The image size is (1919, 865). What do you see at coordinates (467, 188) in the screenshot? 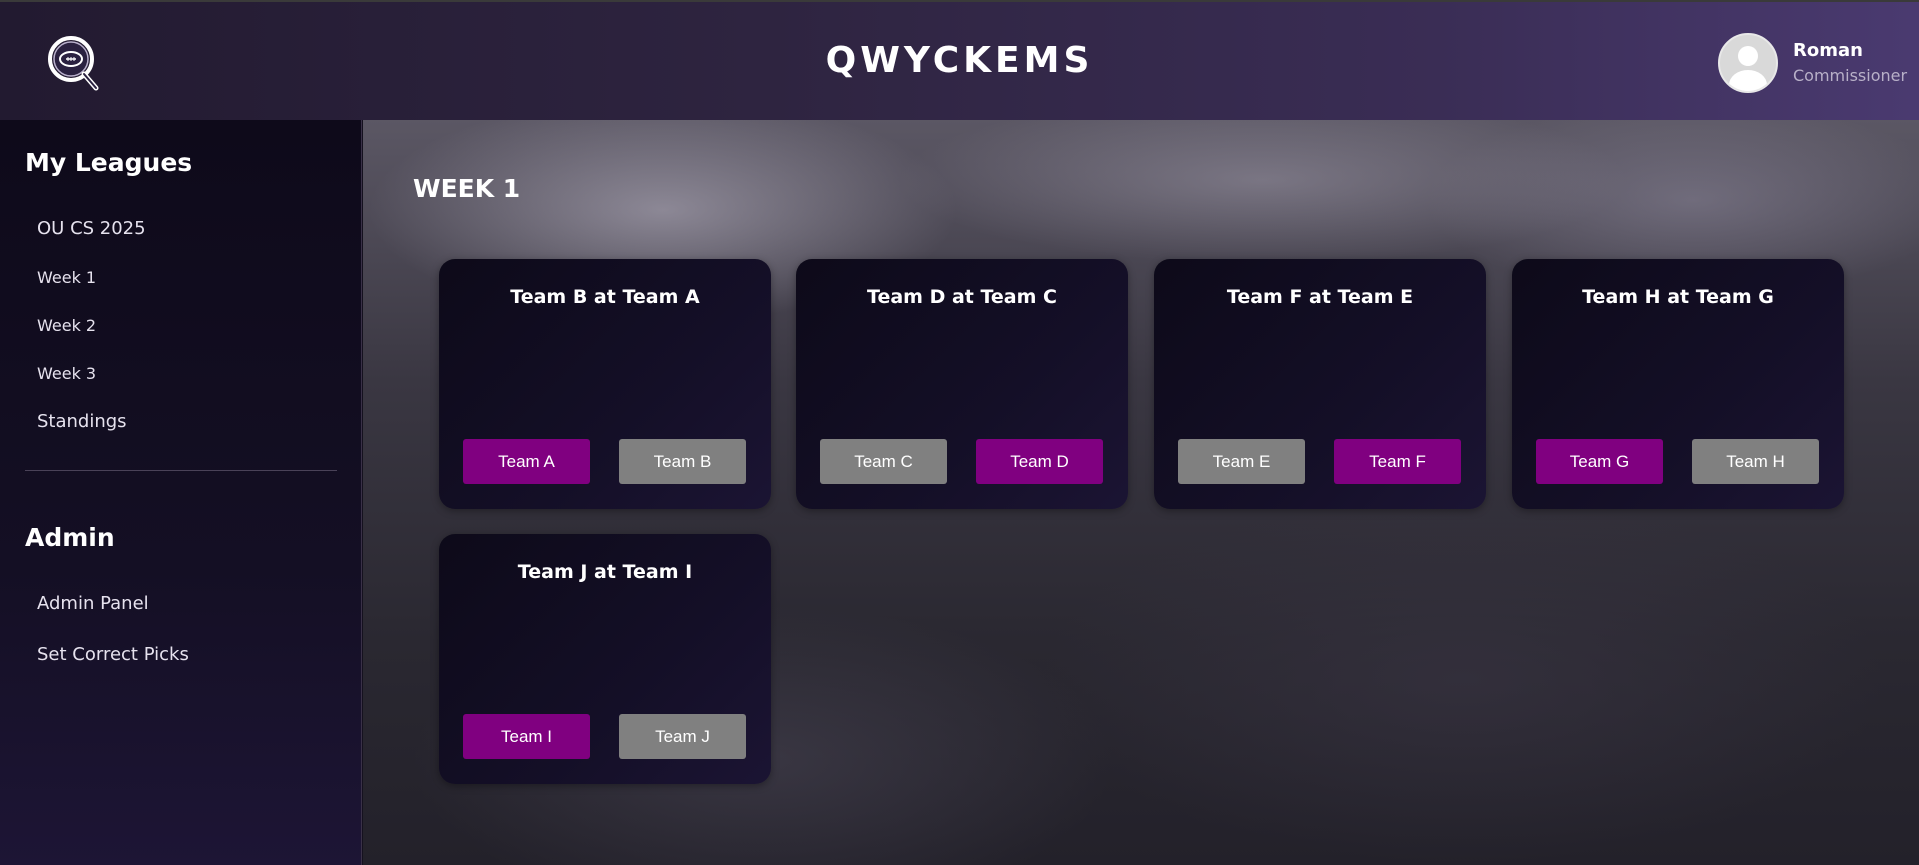
I see `page-title: WEEK 1` at bounding box center [467, 188].